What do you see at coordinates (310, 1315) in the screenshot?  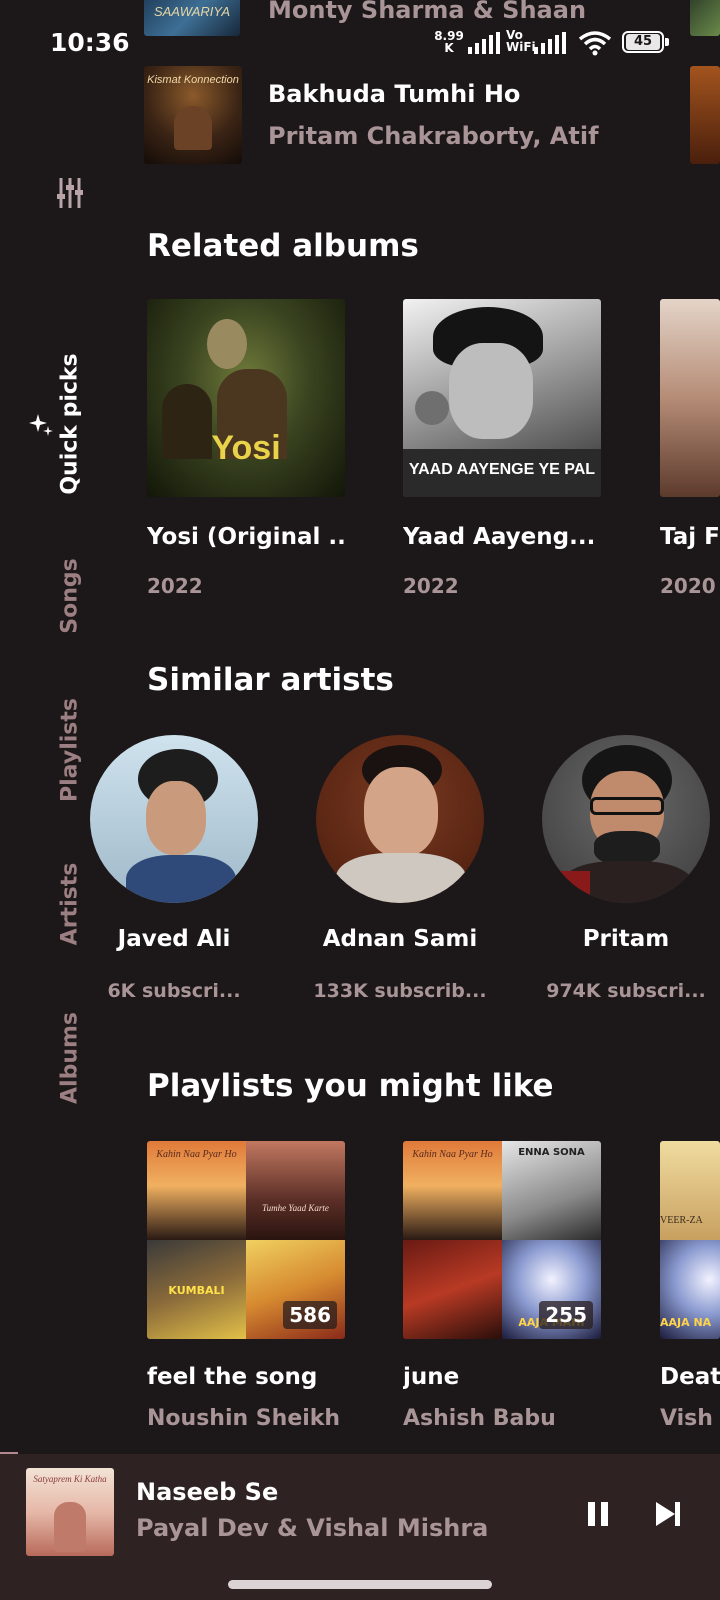 I see `playlist-song-count: 586` at bounding box center [310, 1315].